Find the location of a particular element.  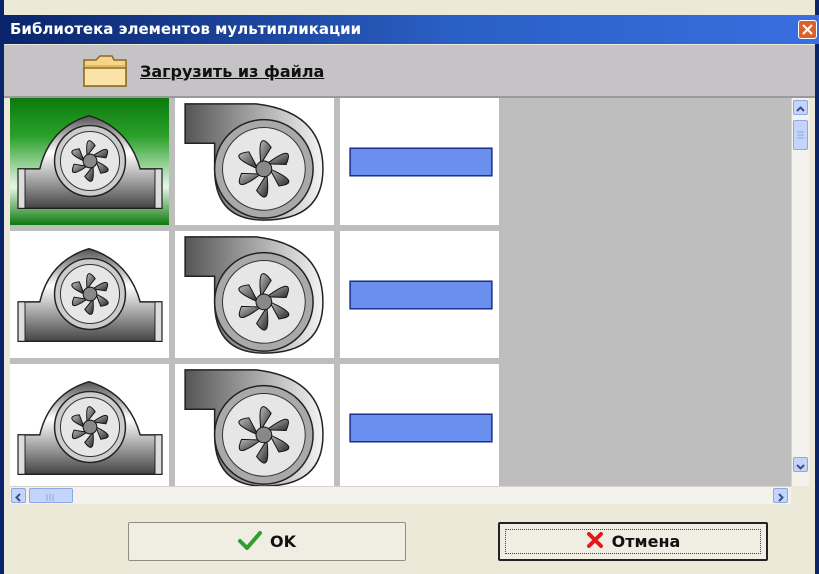

load-from-file-label: Загрузить из файла is located at coordinates (232, 71).